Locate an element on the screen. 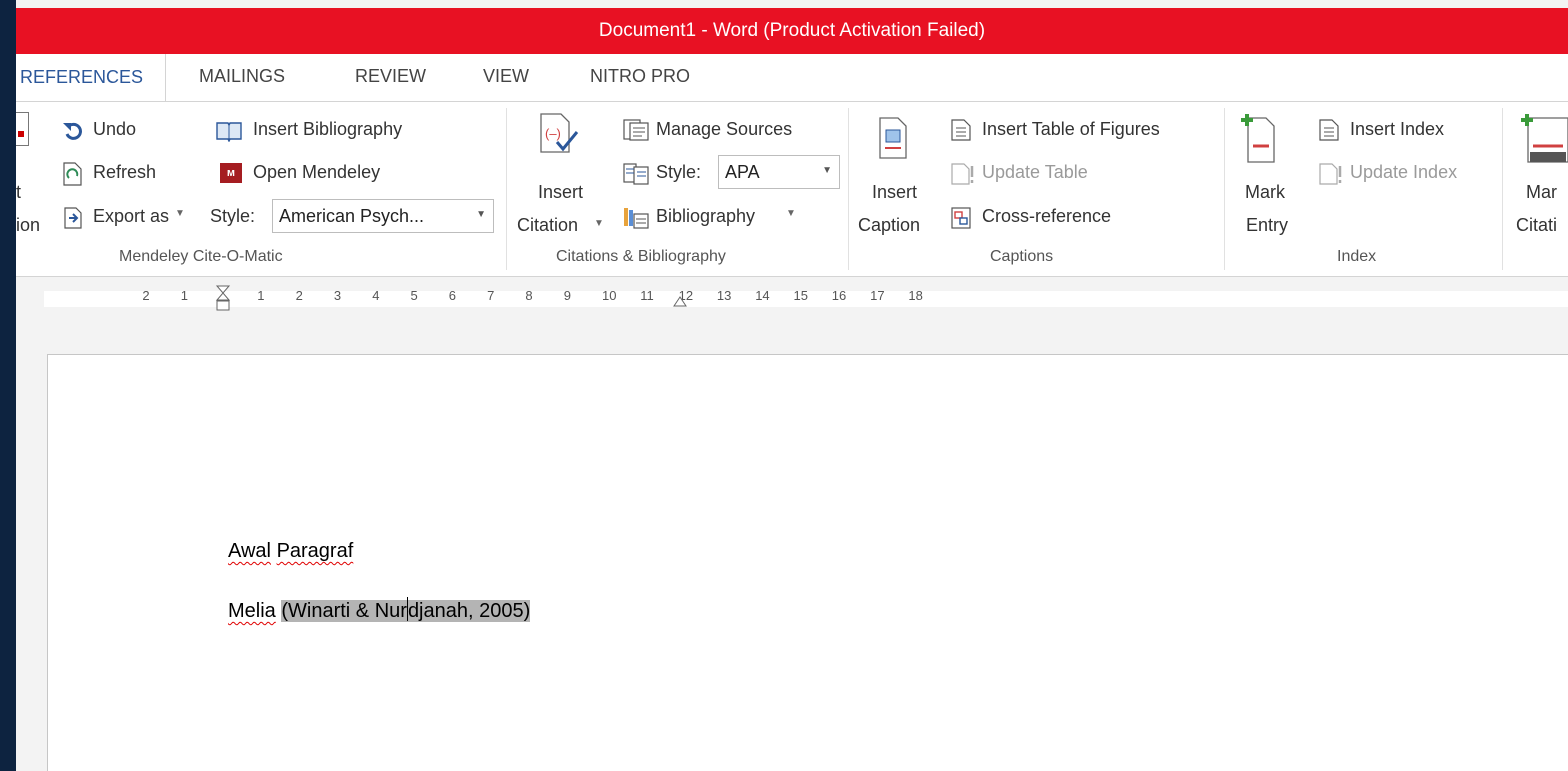 Image resolution: width=1568 pixels, height=771 pixels. insert-index-label: Insert Index is located at coordinates (1397, 129).